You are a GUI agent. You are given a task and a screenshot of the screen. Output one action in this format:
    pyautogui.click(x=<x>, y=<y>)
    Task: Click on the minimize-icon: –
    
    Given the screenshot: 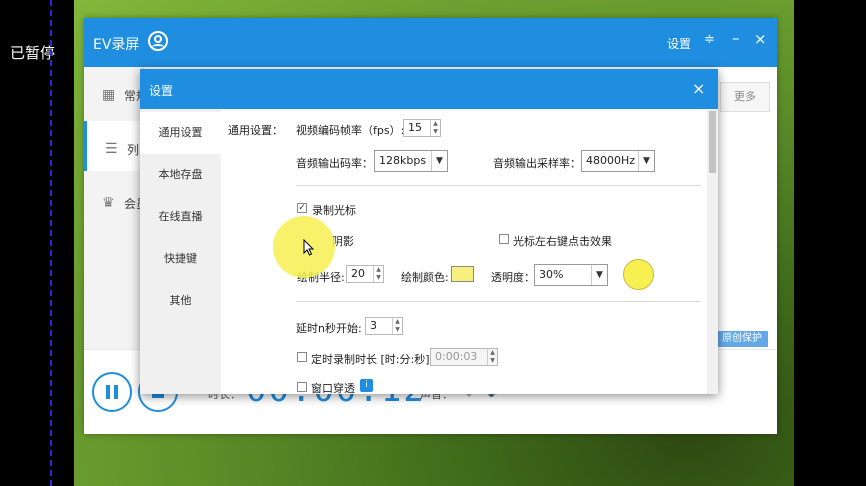 What is the action you would take?
    pyautogui.click(x=736, y=38)
    